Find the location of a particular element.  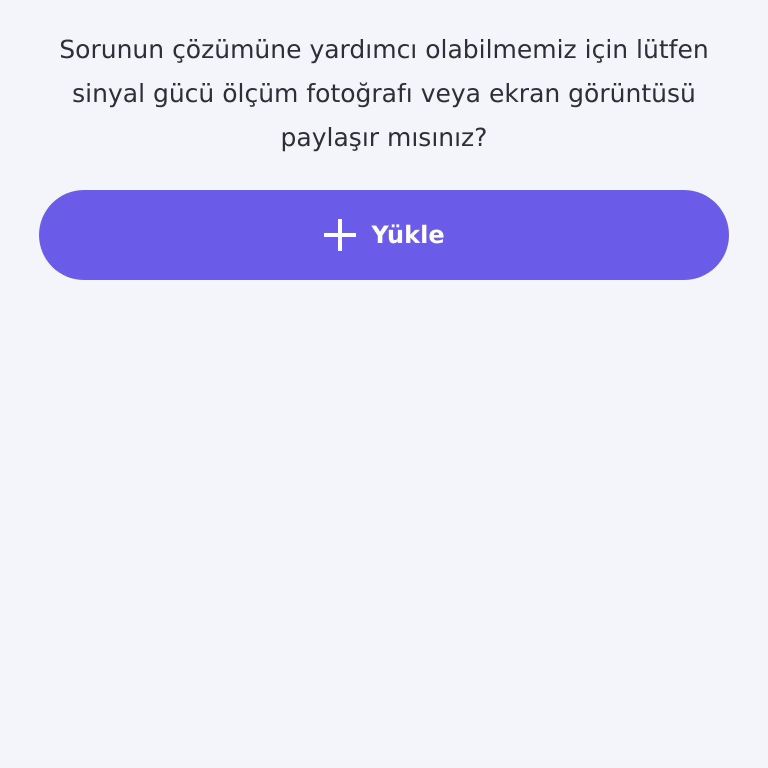

plus-icon is located at coordinates (340, 235).